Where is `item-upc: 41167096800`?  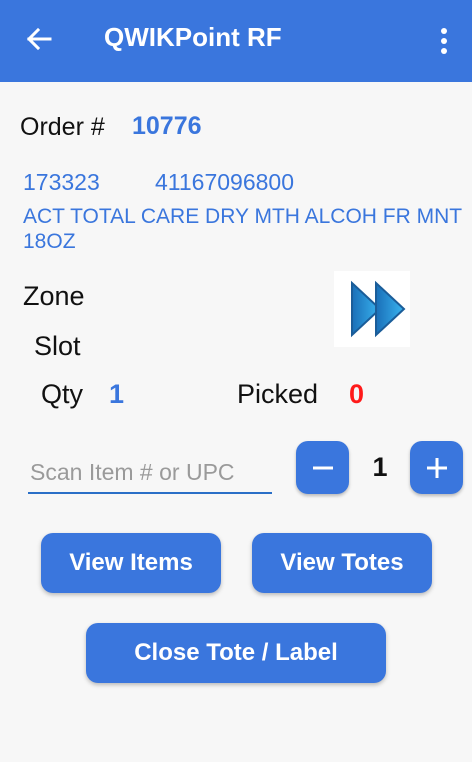
item-upc: 41167096800 is located at coordinates (224, 182).